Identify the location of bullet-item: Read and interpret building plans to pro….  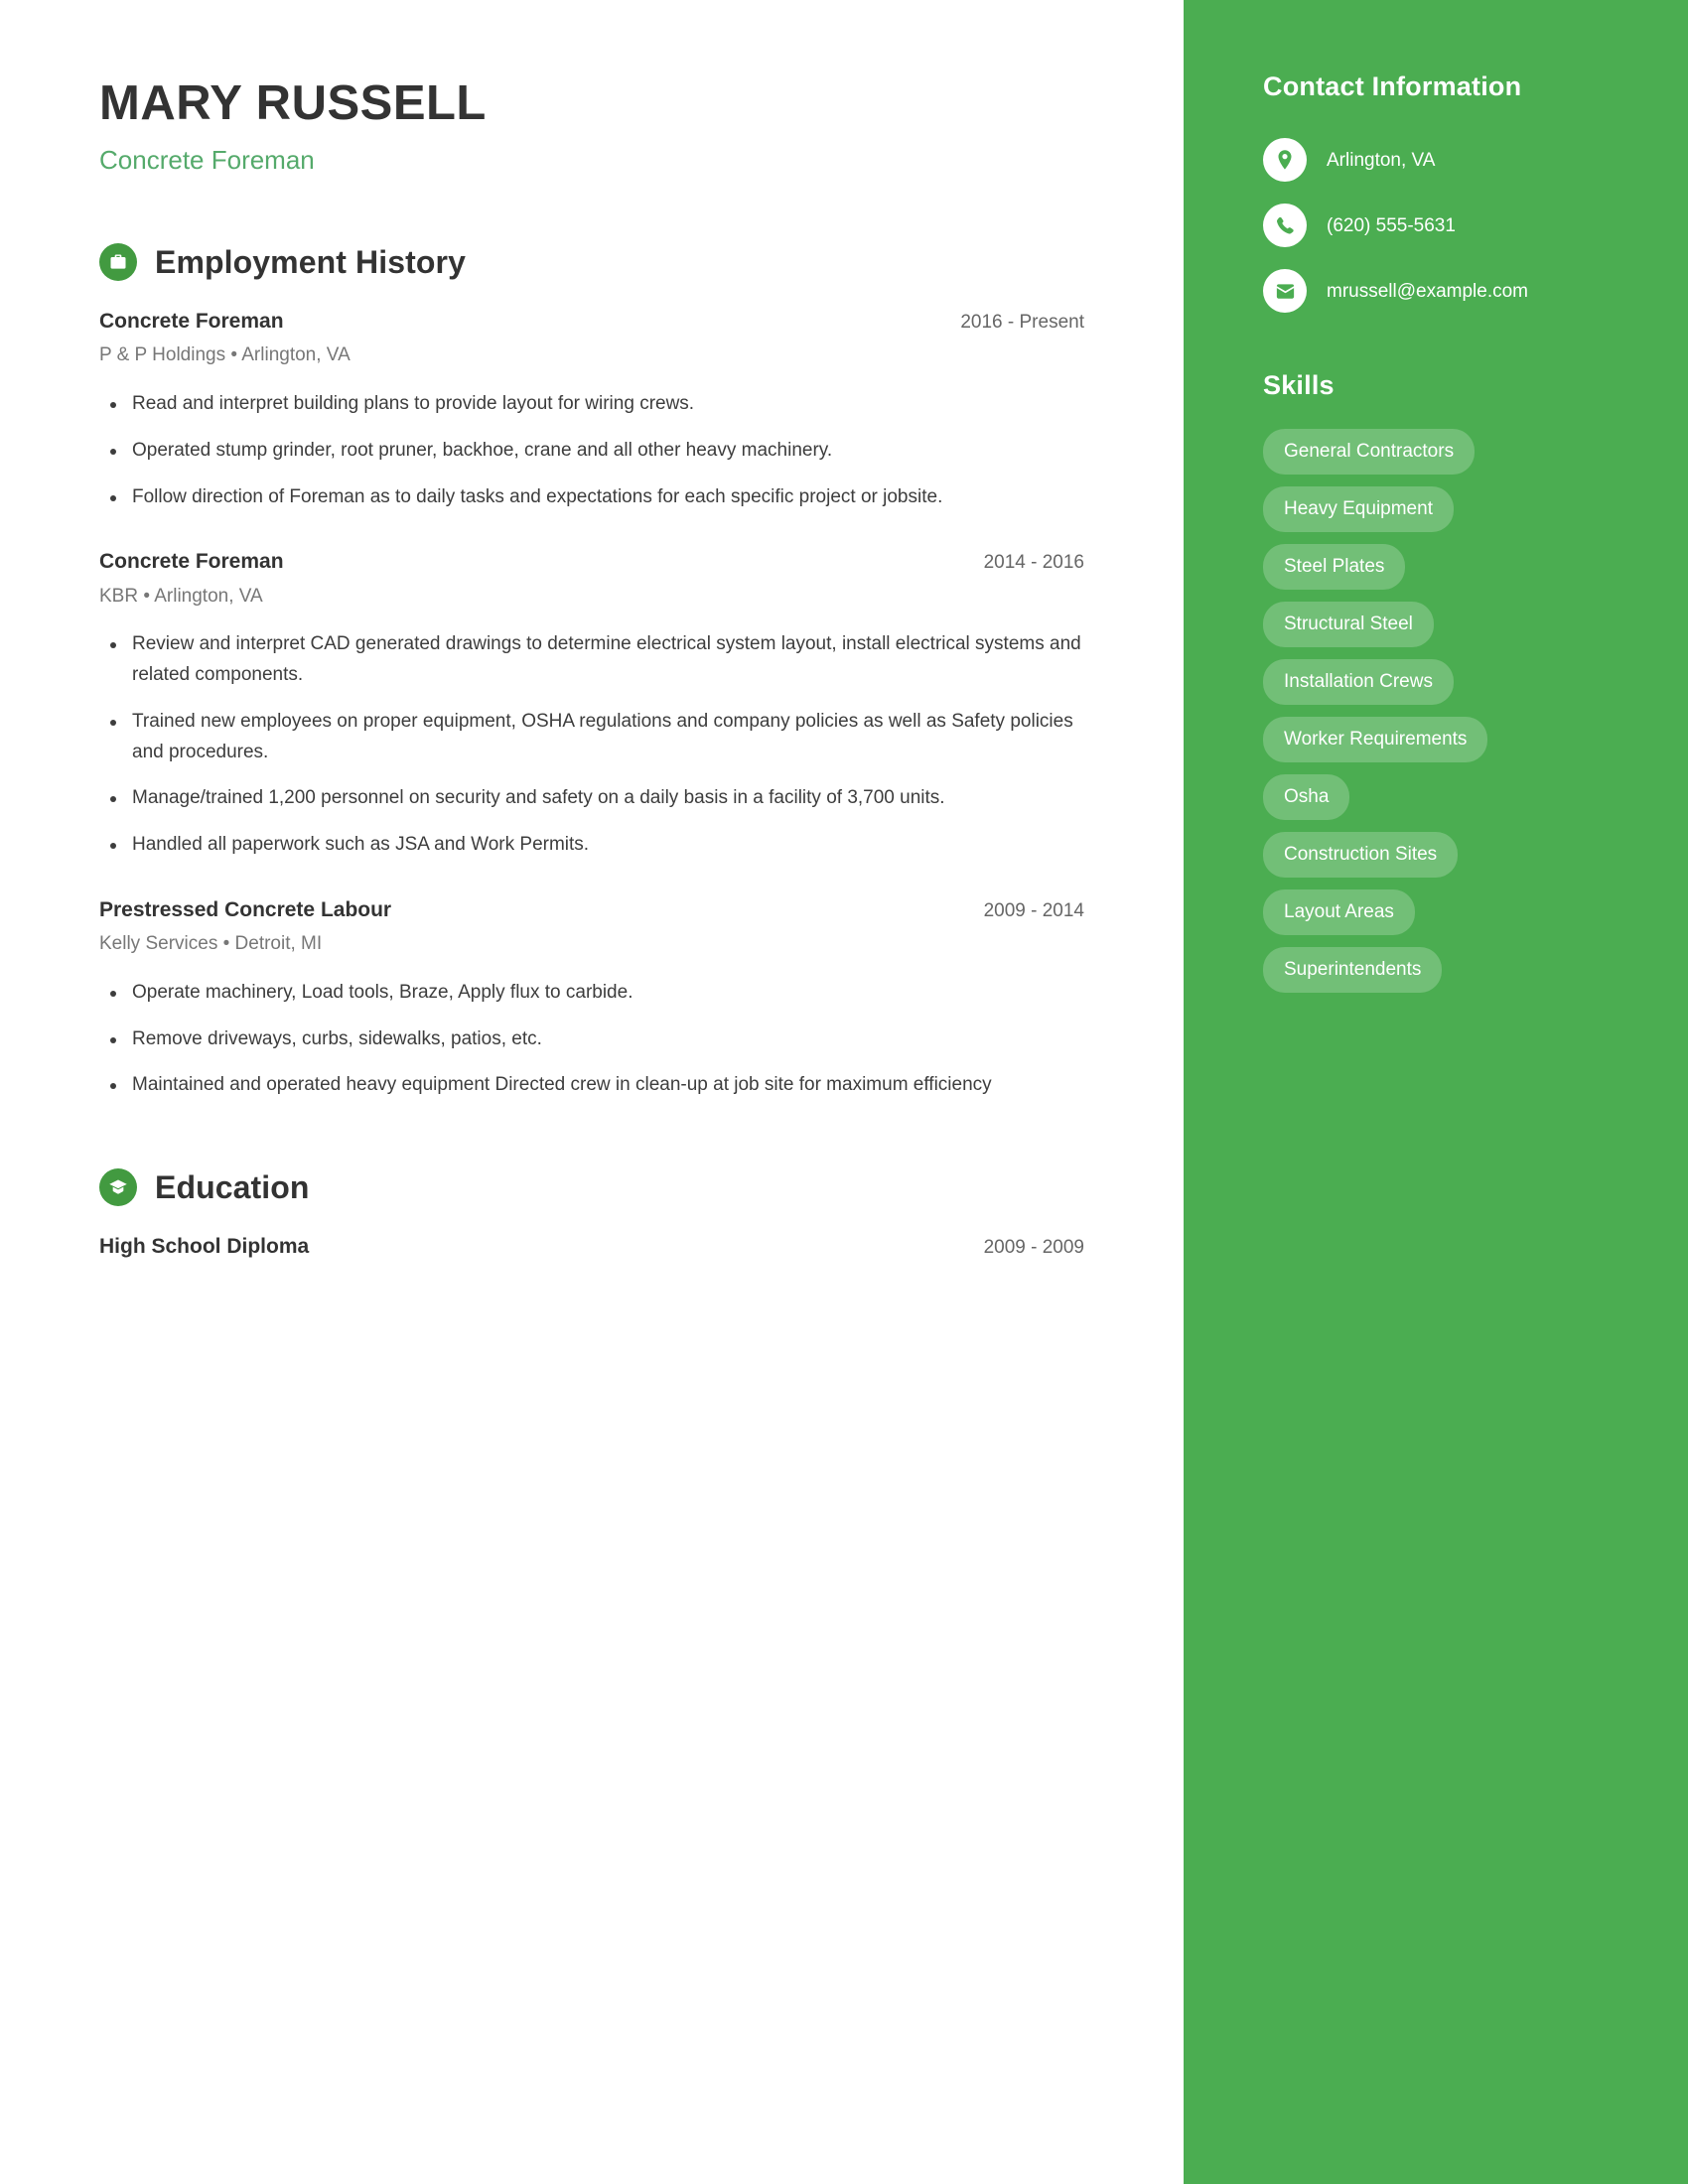
(591, 404).